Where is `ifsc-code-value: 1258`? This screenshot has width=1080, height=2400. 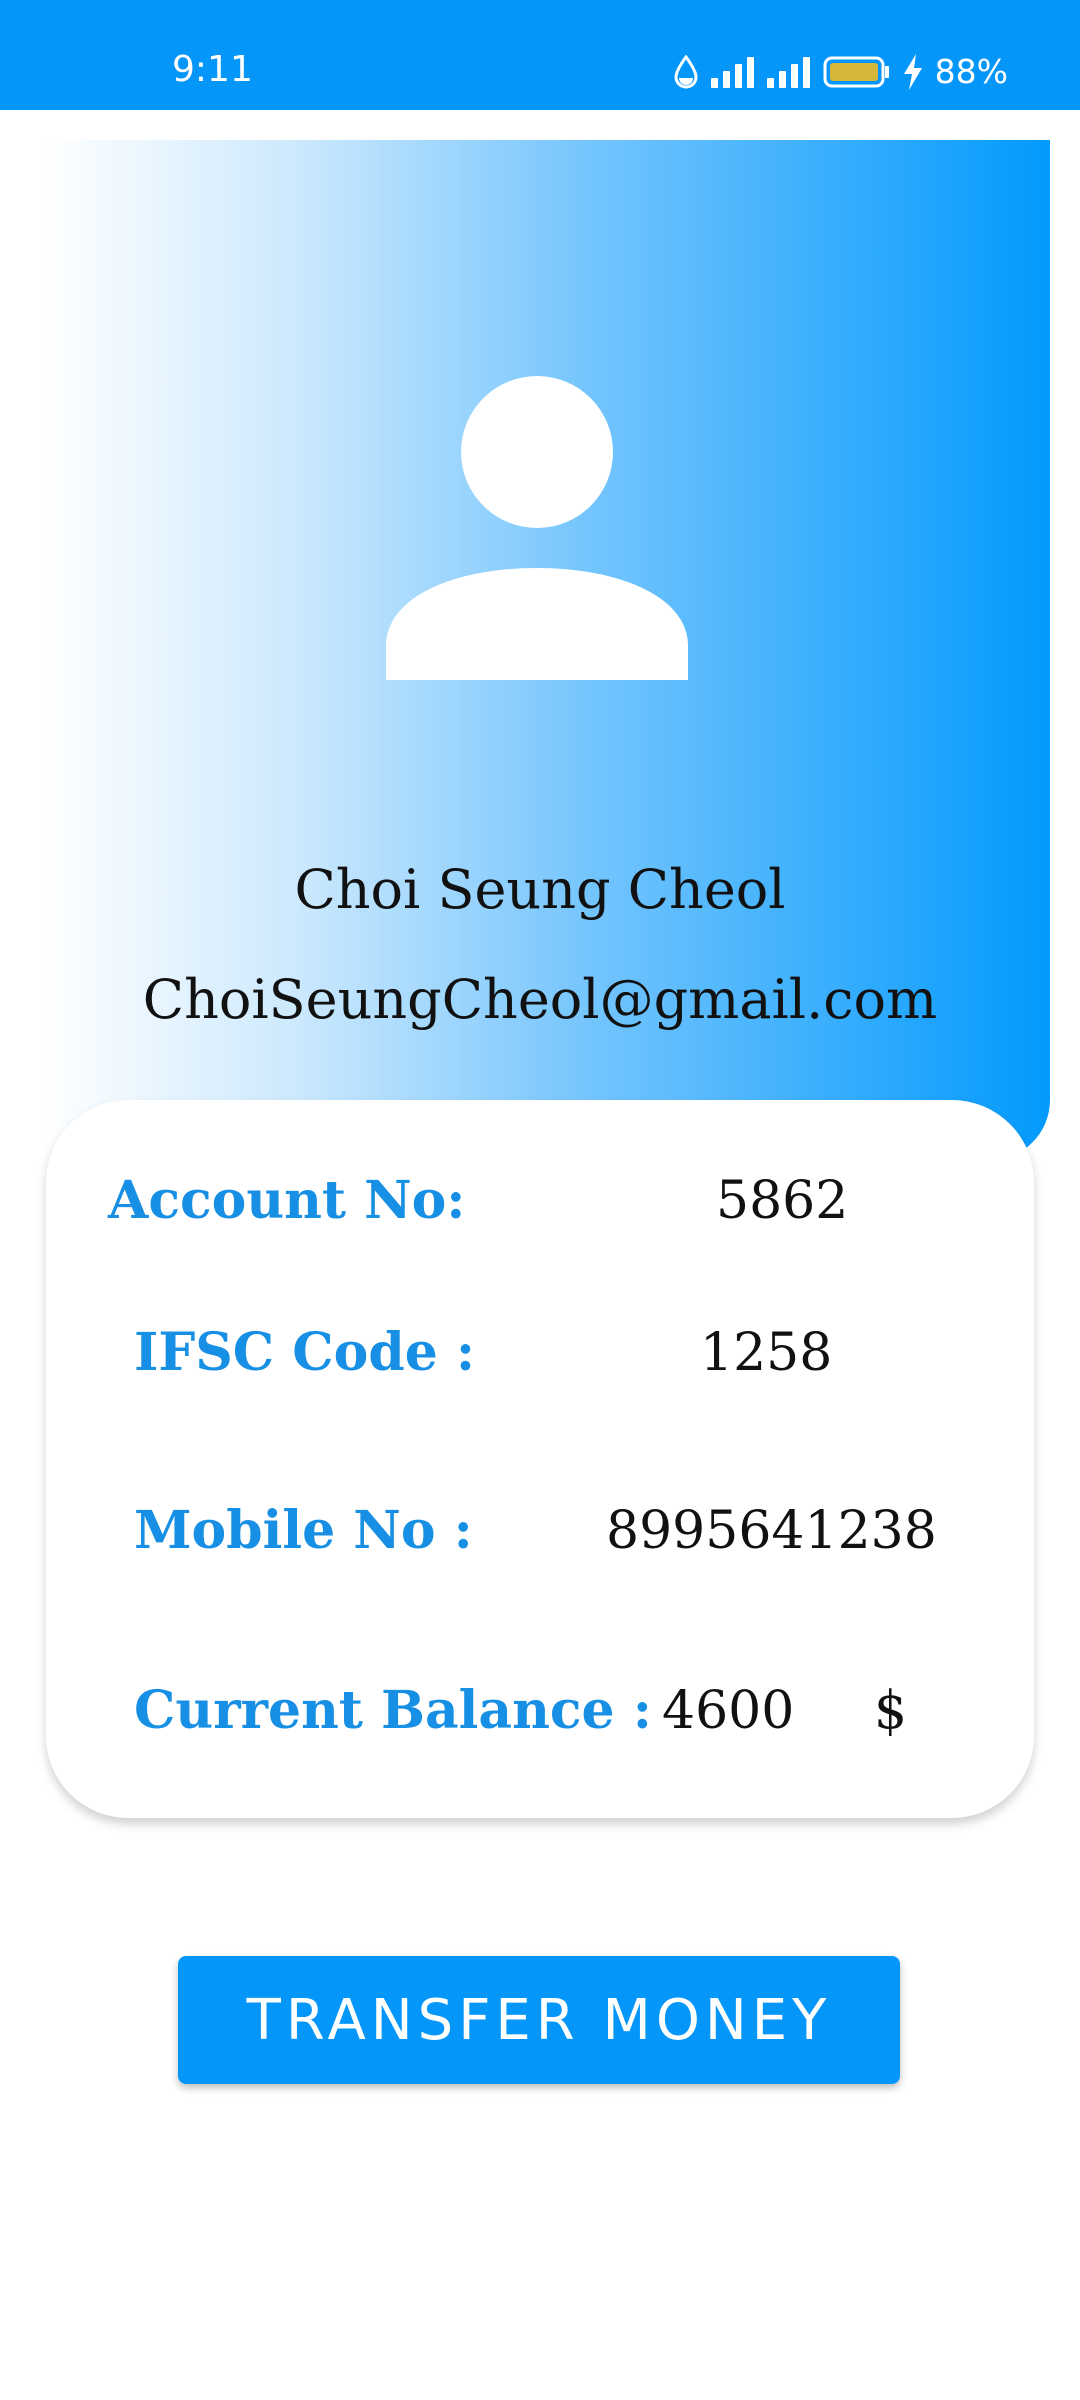
ifsc-code-value: 1258 is located at coordinates (766, 1353).